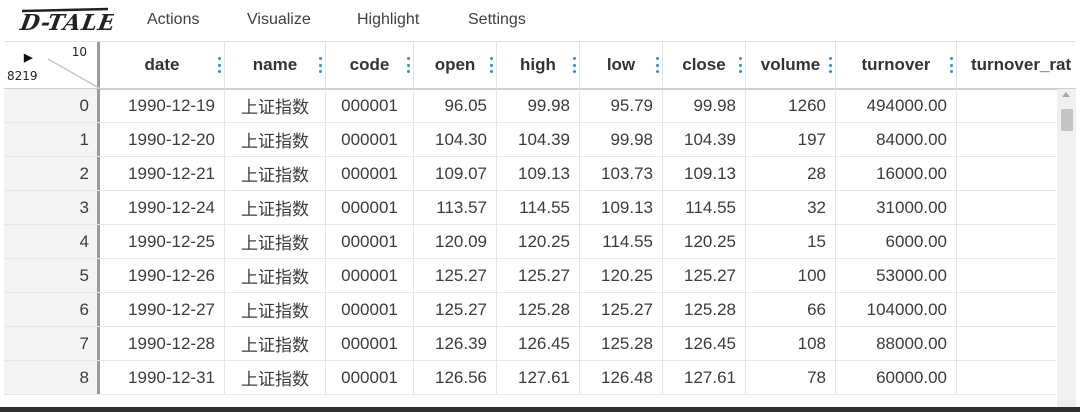 Image resolution: width=1080 pixels, height=412 pixels. What do you see at coordinates (538, 343) in the screenshot?
I see `cell-high: 126.45` at bounding box center [538, 343].